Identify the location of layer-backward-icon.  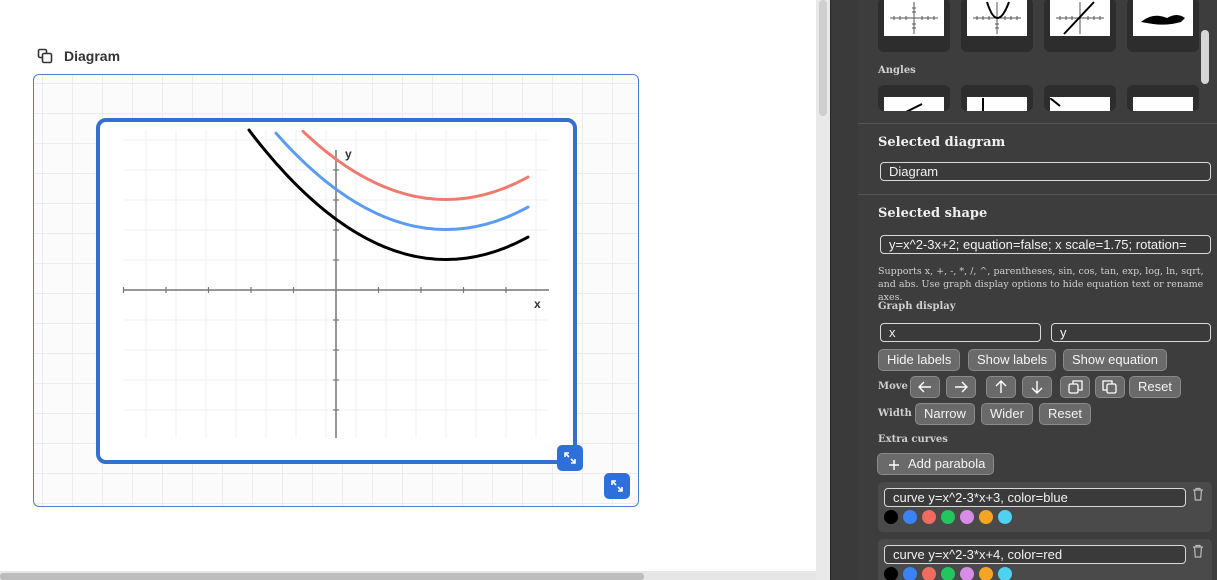
(1109, 387).